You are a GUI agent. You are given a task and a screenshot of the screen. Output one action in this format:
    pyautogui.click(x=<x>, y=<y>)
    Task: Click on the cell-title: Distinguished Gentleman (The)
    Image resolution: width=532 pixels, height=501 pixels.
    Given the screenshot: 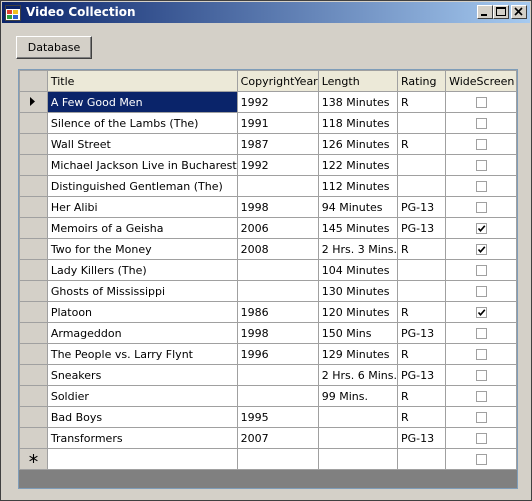 What is the action you would take?
    pyautogui.click(x=142, y=186)
    